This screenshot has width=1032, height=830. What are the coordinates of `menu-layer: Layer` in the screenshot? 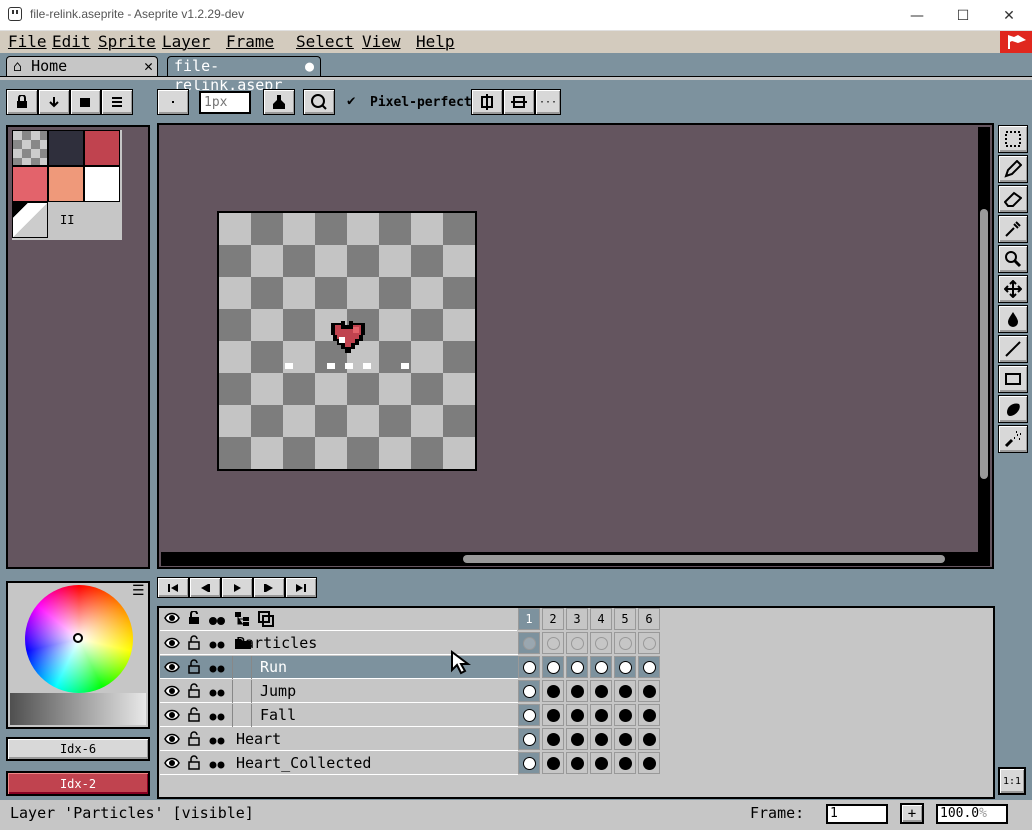 It's located at (186, 41).